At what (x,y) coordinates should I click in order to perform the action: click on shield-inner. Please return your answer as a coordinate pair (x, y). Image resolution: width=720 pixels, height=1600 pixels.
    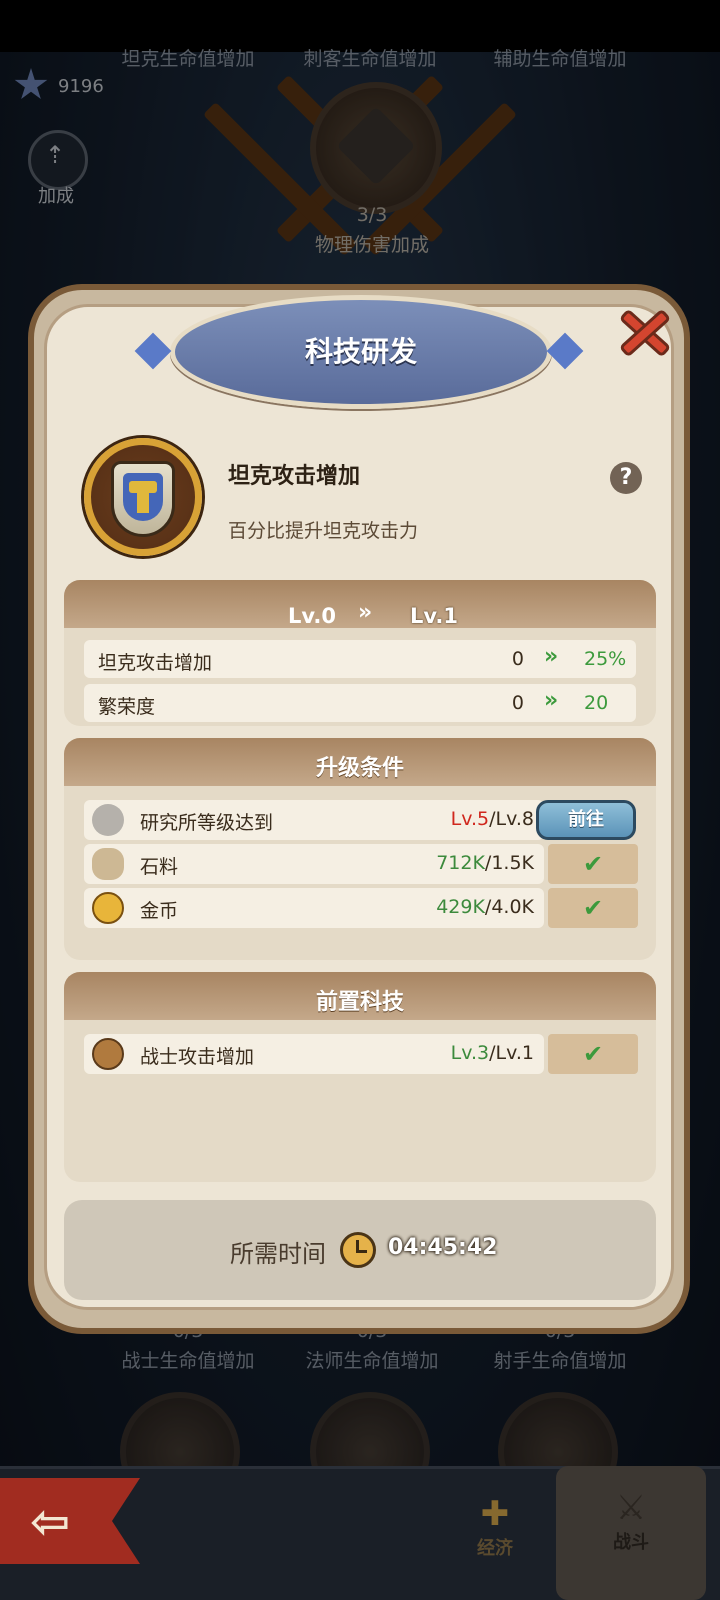
    Looking at the image, I should click on (143, 497).